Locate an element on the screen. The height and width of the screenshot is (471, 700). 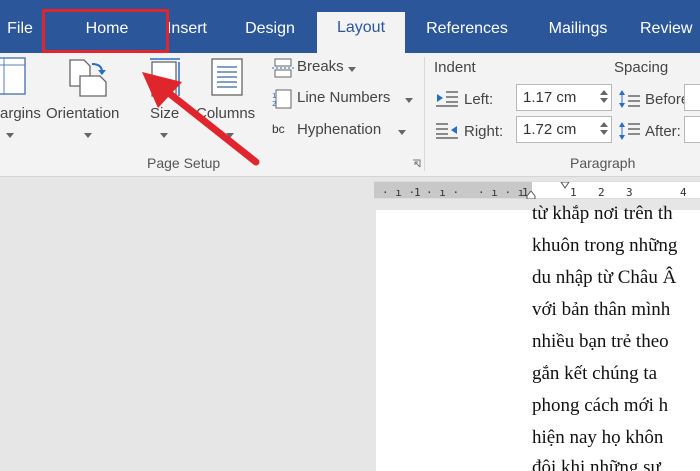
spacing-label: Spacing is located at coordinates (641, 67).